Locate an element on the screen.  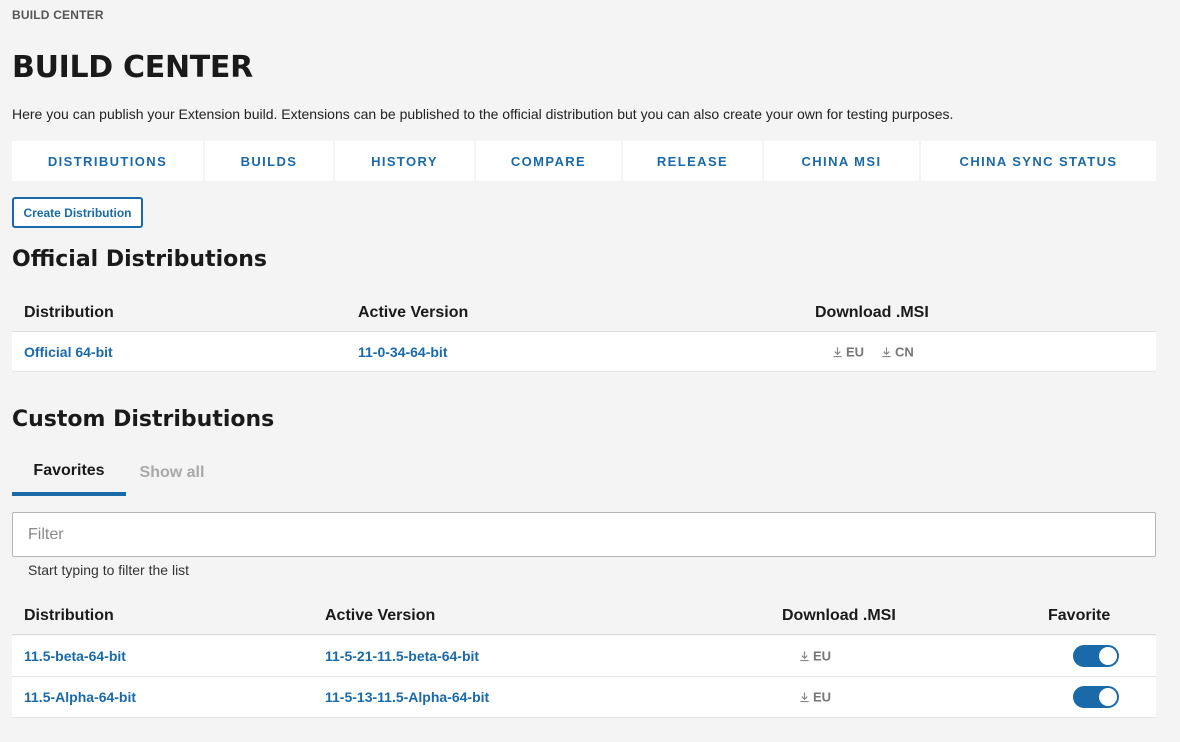
tab-release: RELEASE is located at coordinates (692, 161).